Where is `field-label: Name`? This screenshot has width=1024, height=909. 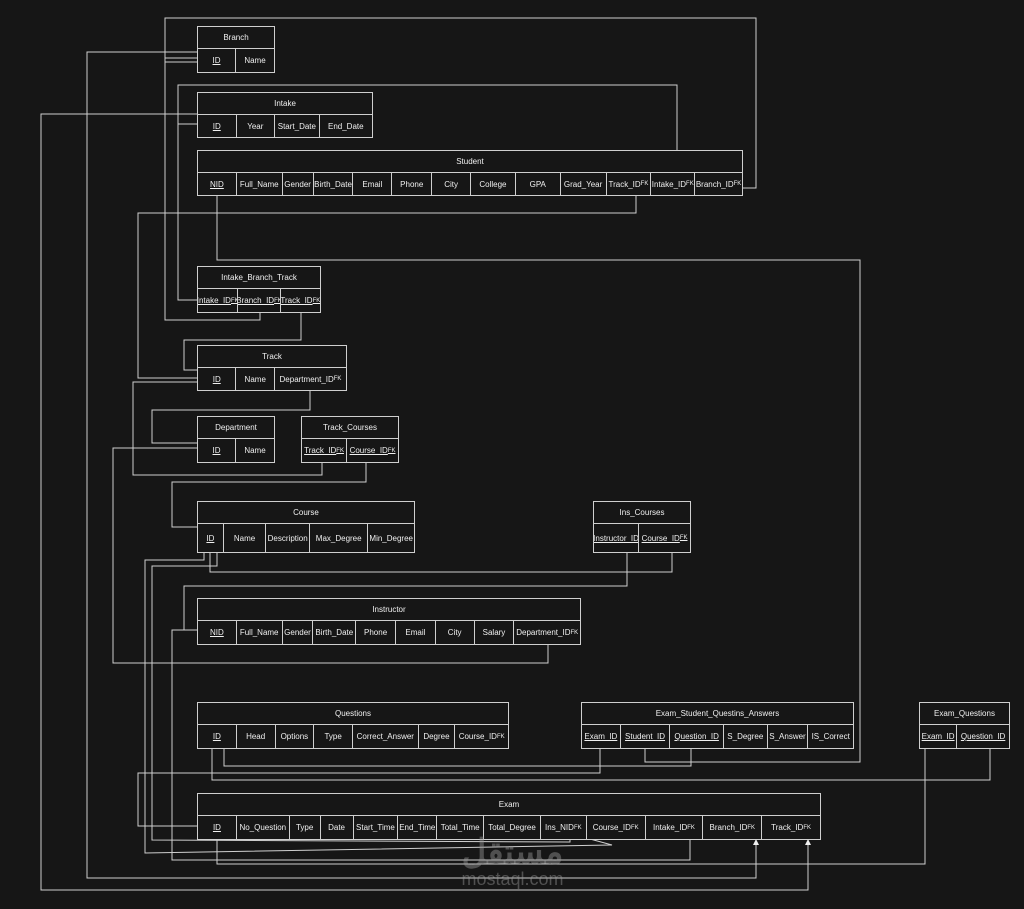 field-label: Name is located at coordinates (255, 60).